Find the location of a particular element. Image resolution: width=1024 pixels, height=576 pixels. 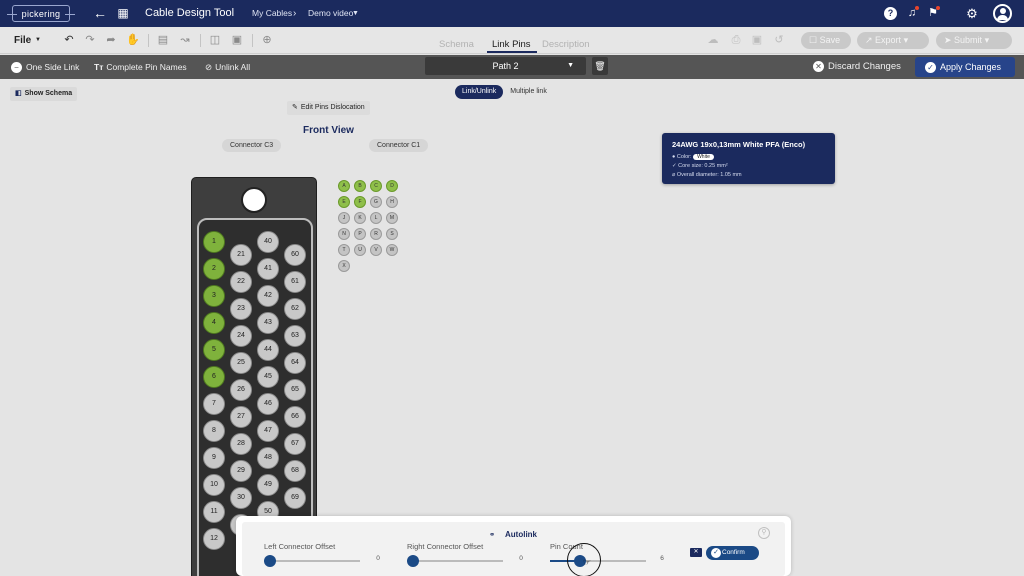

c3-pin: 1 is located at coordinates (214, 242).